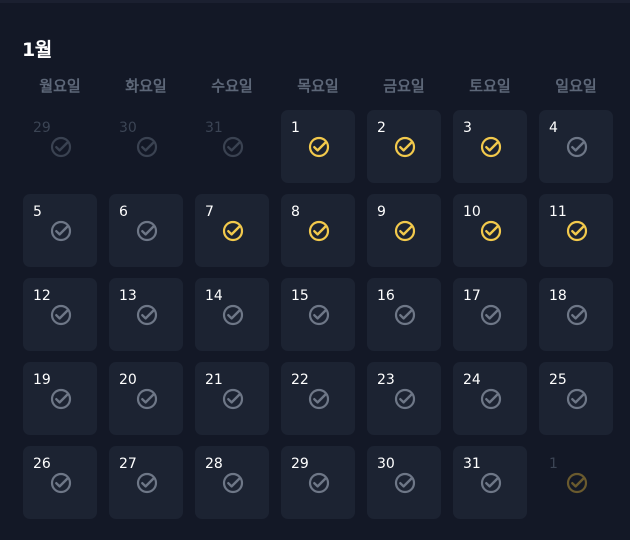 The width and height of the screenshot is (630, 540). Describe the element at coordinates (472, 296) in the screenshot. I see `day-number: 17` at that location.